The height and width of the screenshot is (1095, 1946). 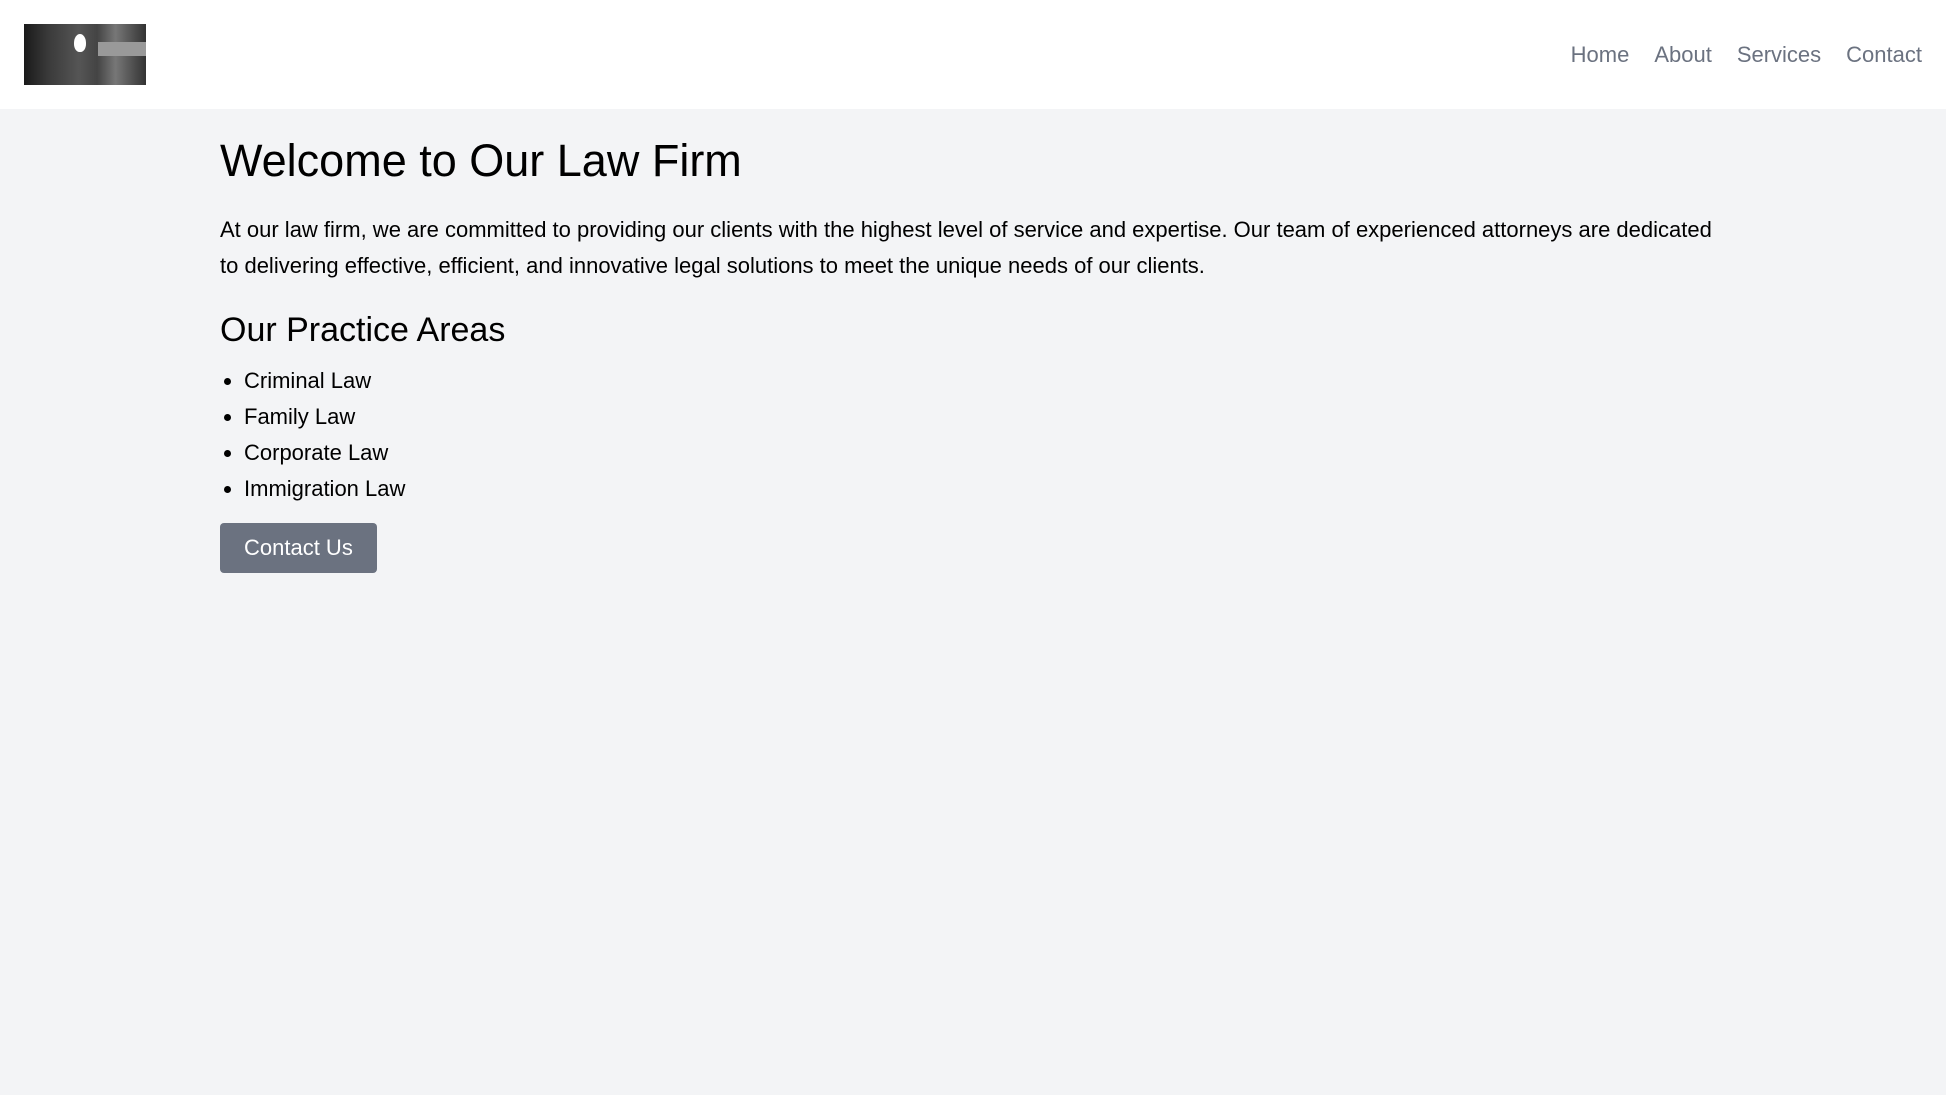 What do you see at coordinates (481, 160) in the screenshot?
I see `page-title: Welcome to Our Law Firm` at bounding box center [481, 160].